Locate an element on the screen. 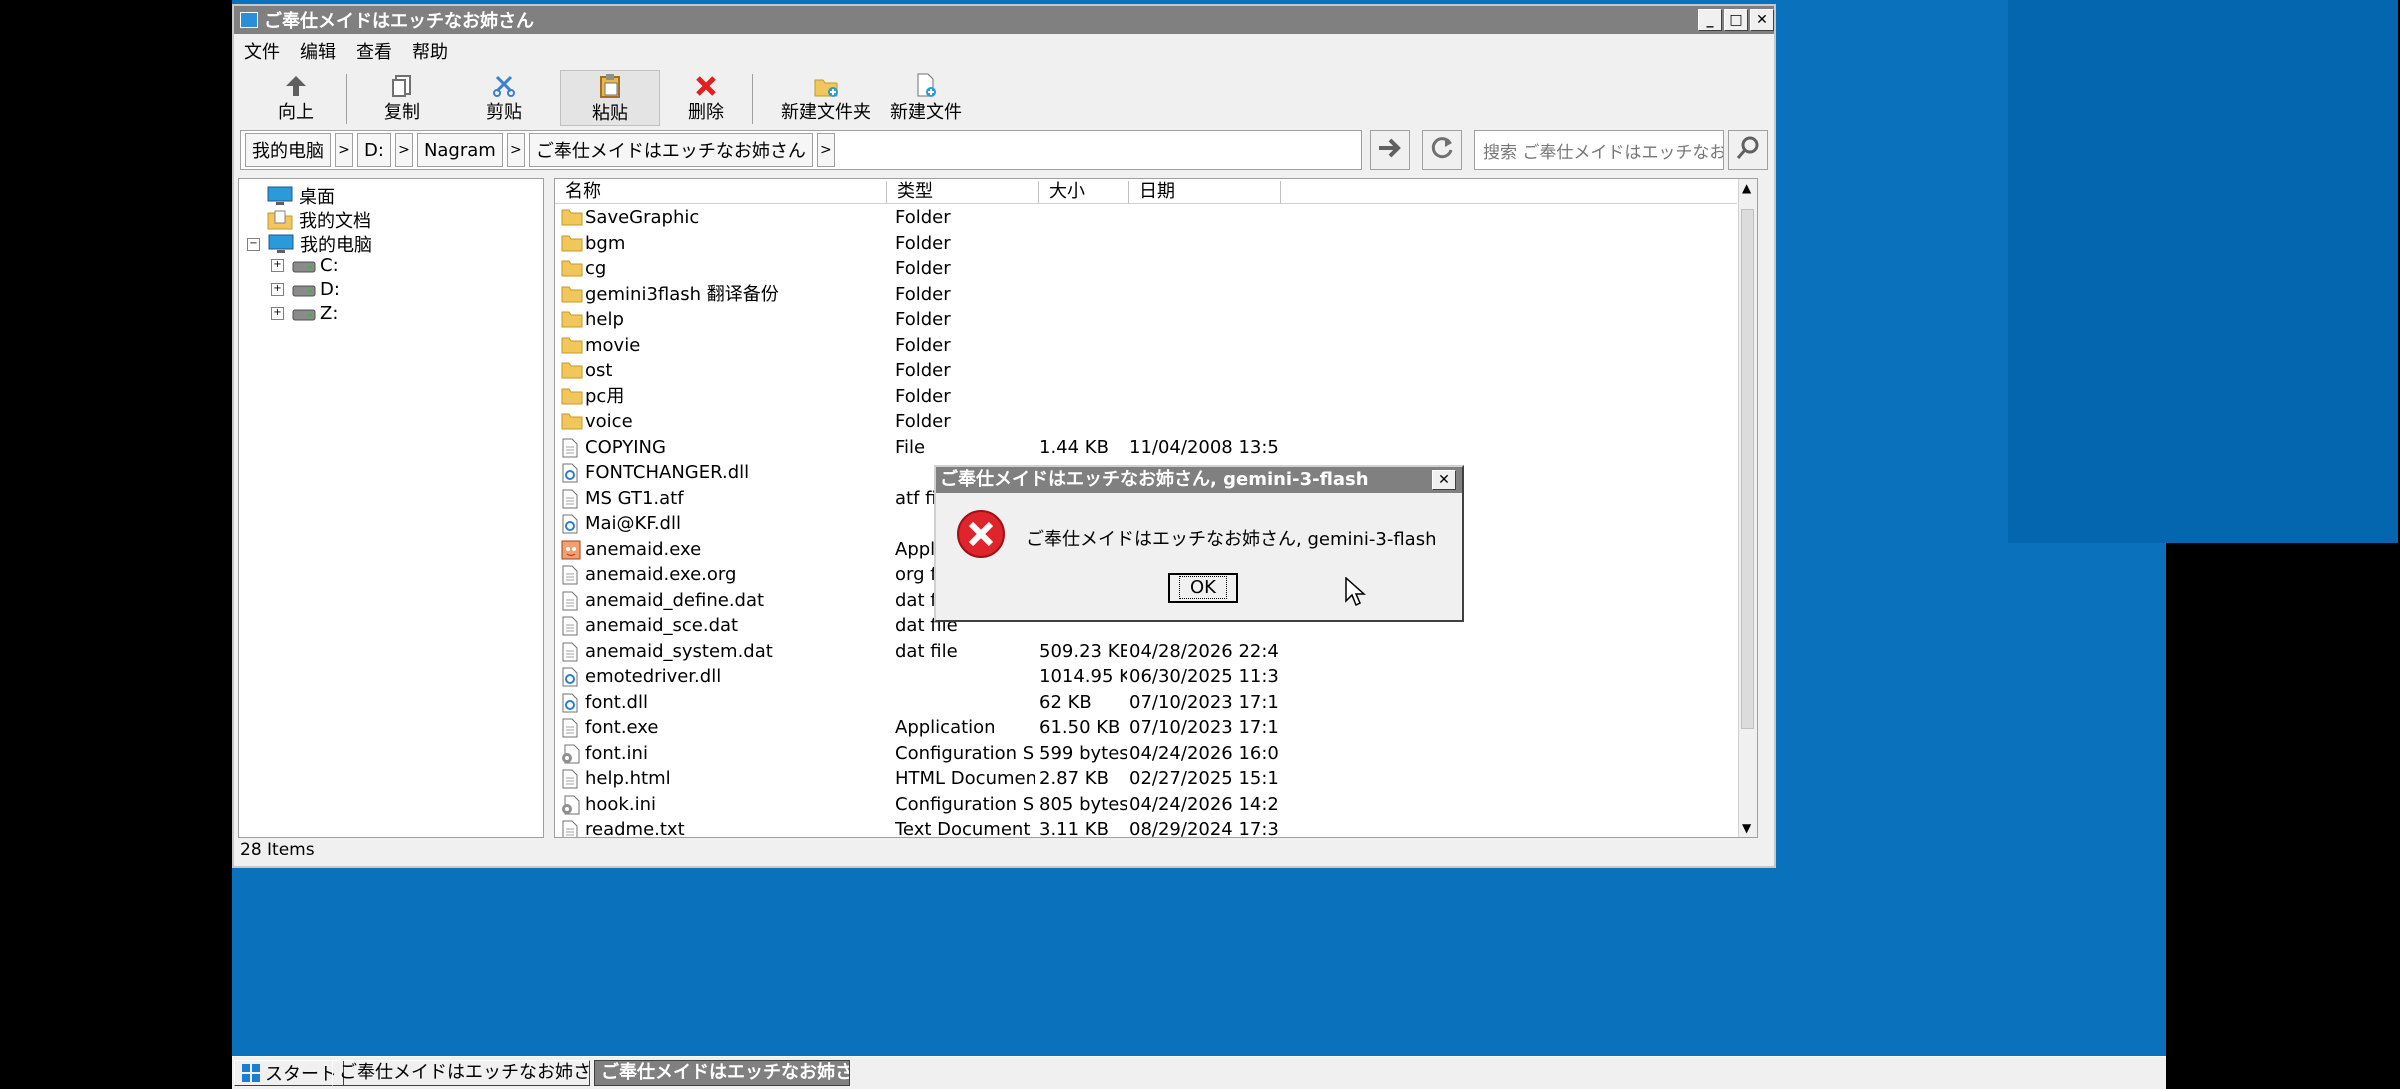 The height and width of the screenshot is (1089, 2400). search-button is located at coordinates (1748, 150).